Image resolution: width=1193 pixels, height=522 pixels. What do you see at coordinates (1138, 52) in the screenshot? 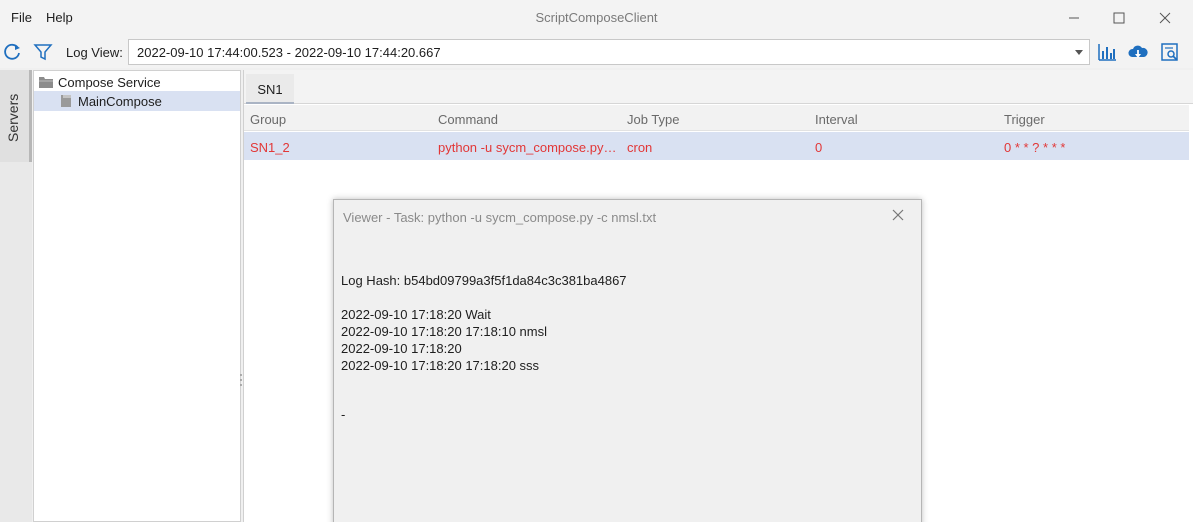
I see `cloud-download-icon` at bounding box center [1138, 52].